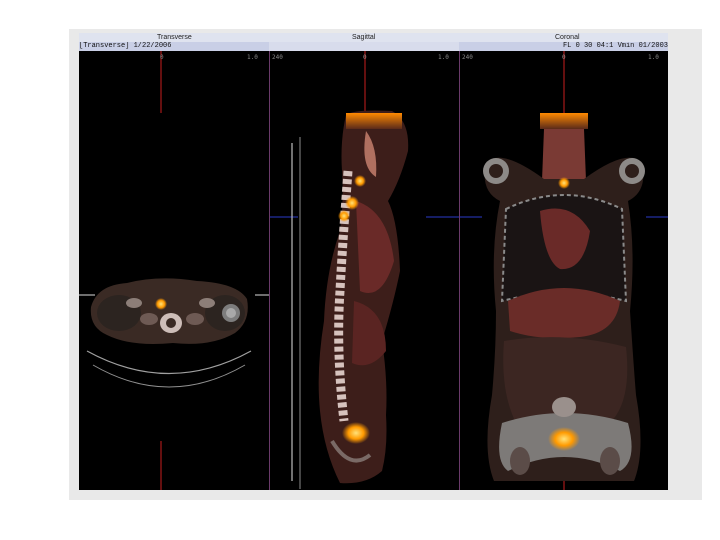 Image resolution: width=720 pixels, height=540 pixels. What do you see at coordinates (567, 37) in the screenshot?
I see `coronal-title: Coronal` at bounding box center [567, 37].